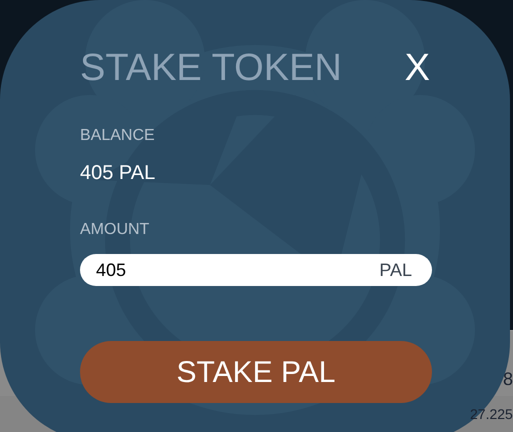  I want to click on amount-label: AMOUNT, so click(115, 230).